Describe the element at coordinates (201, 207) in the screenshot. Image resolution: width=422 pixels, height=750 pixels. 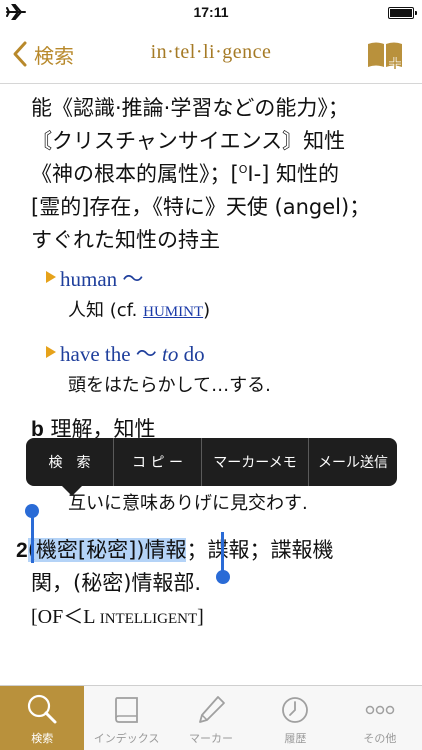
I see `entry-text-line: [霊的]存在，《特に》天使 (angel)；` at that location.